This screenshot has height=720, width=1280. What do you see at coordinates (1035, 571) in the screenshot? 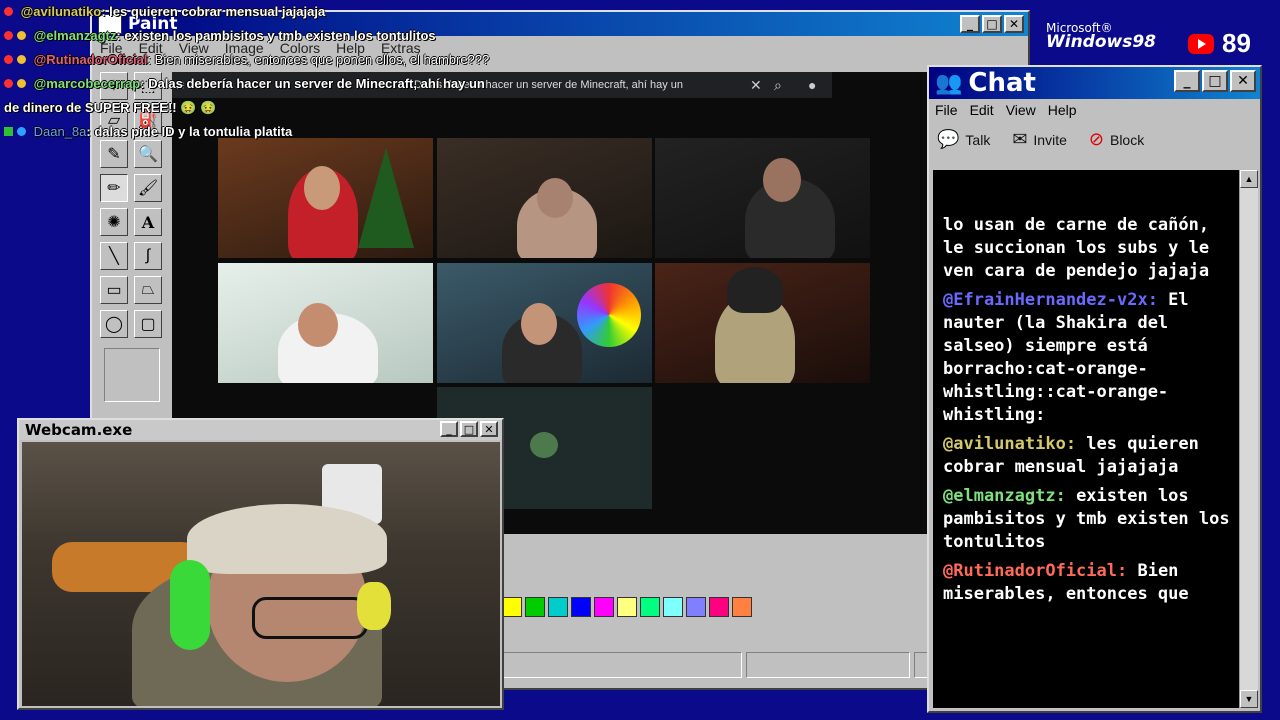
I see `chat-user: @RutinadorOficial:` at bounding box center [1035, 571].